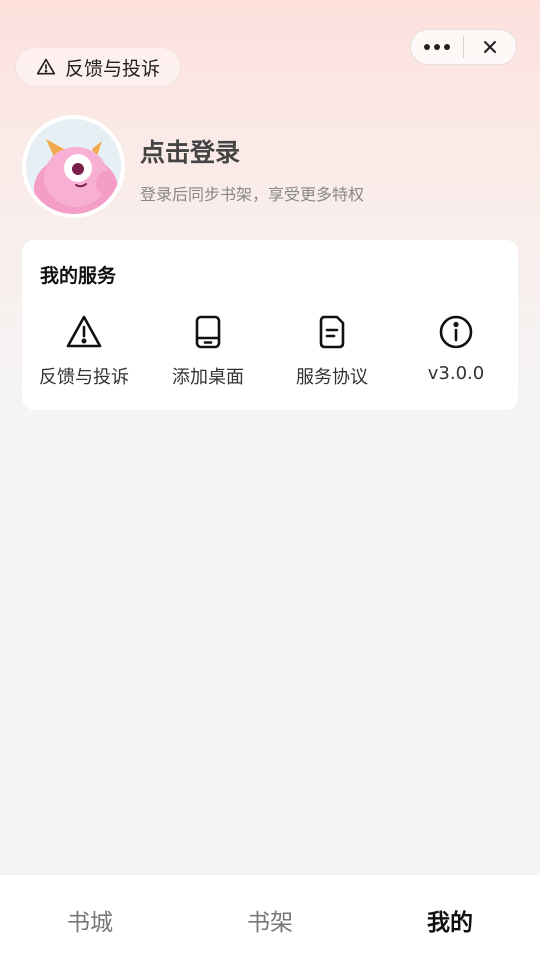  What do you see at coordinates (450, 917) in the screenshot?
I see `tab-mine: 我的` at bounding box center [450, 917].